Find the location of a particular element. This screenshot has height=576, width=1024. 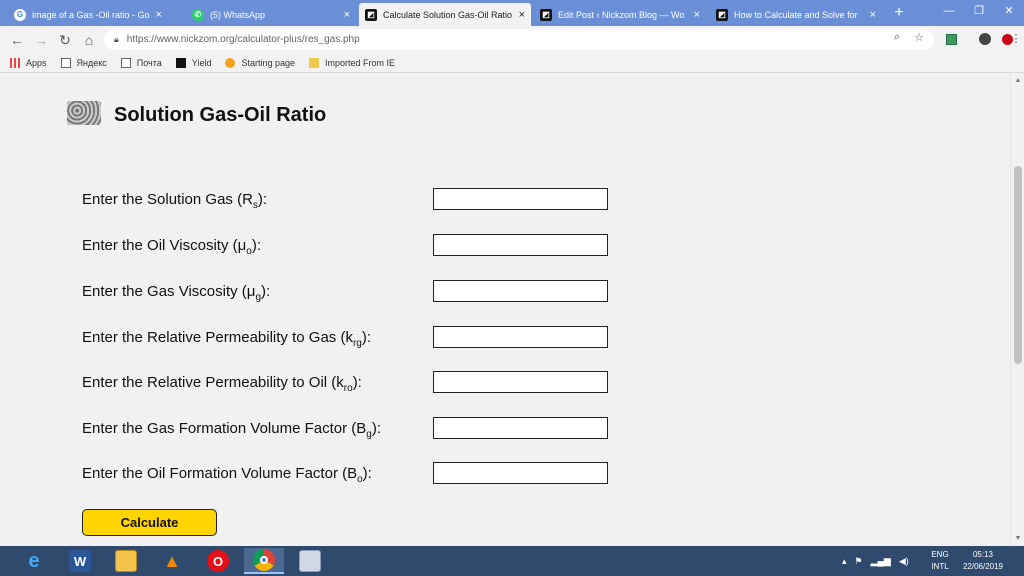

zoom-icon: ⌕ is located at coordinates (897, 37).